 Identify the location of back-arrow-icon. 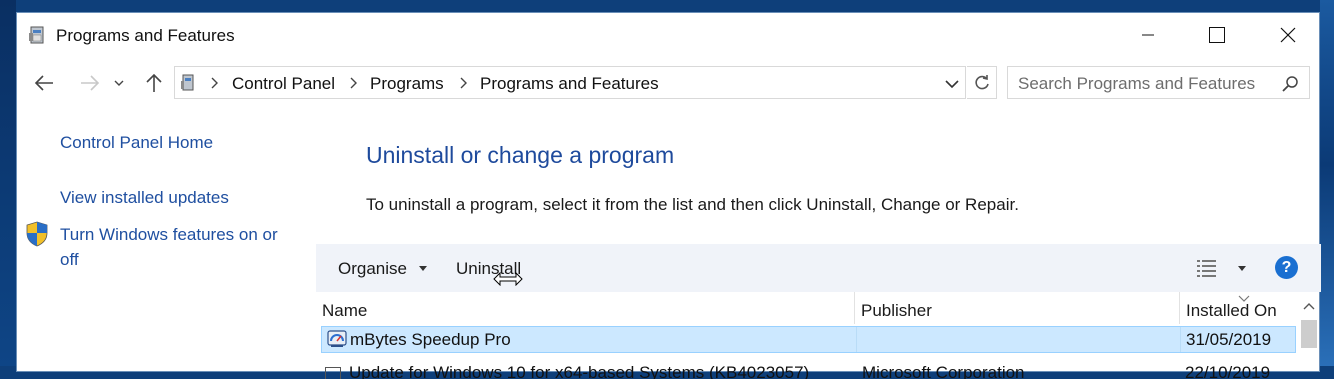
(43, 83).